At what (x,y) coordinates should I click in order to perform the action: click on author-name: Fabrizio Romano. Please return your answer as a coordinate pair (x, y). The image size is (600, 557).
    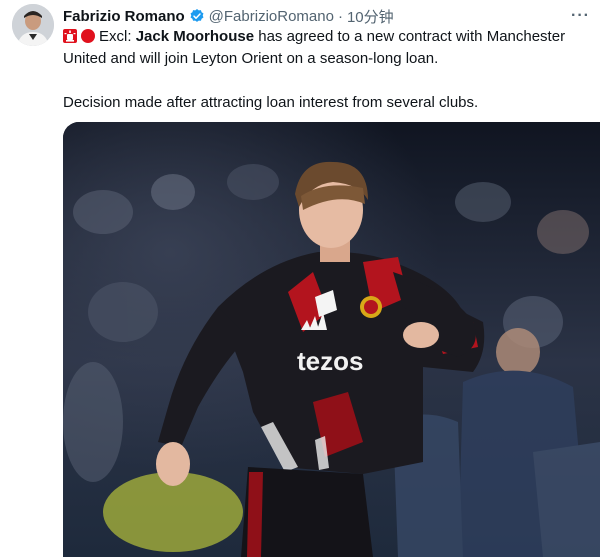
    Looking at the image, I should click on (124, 16).